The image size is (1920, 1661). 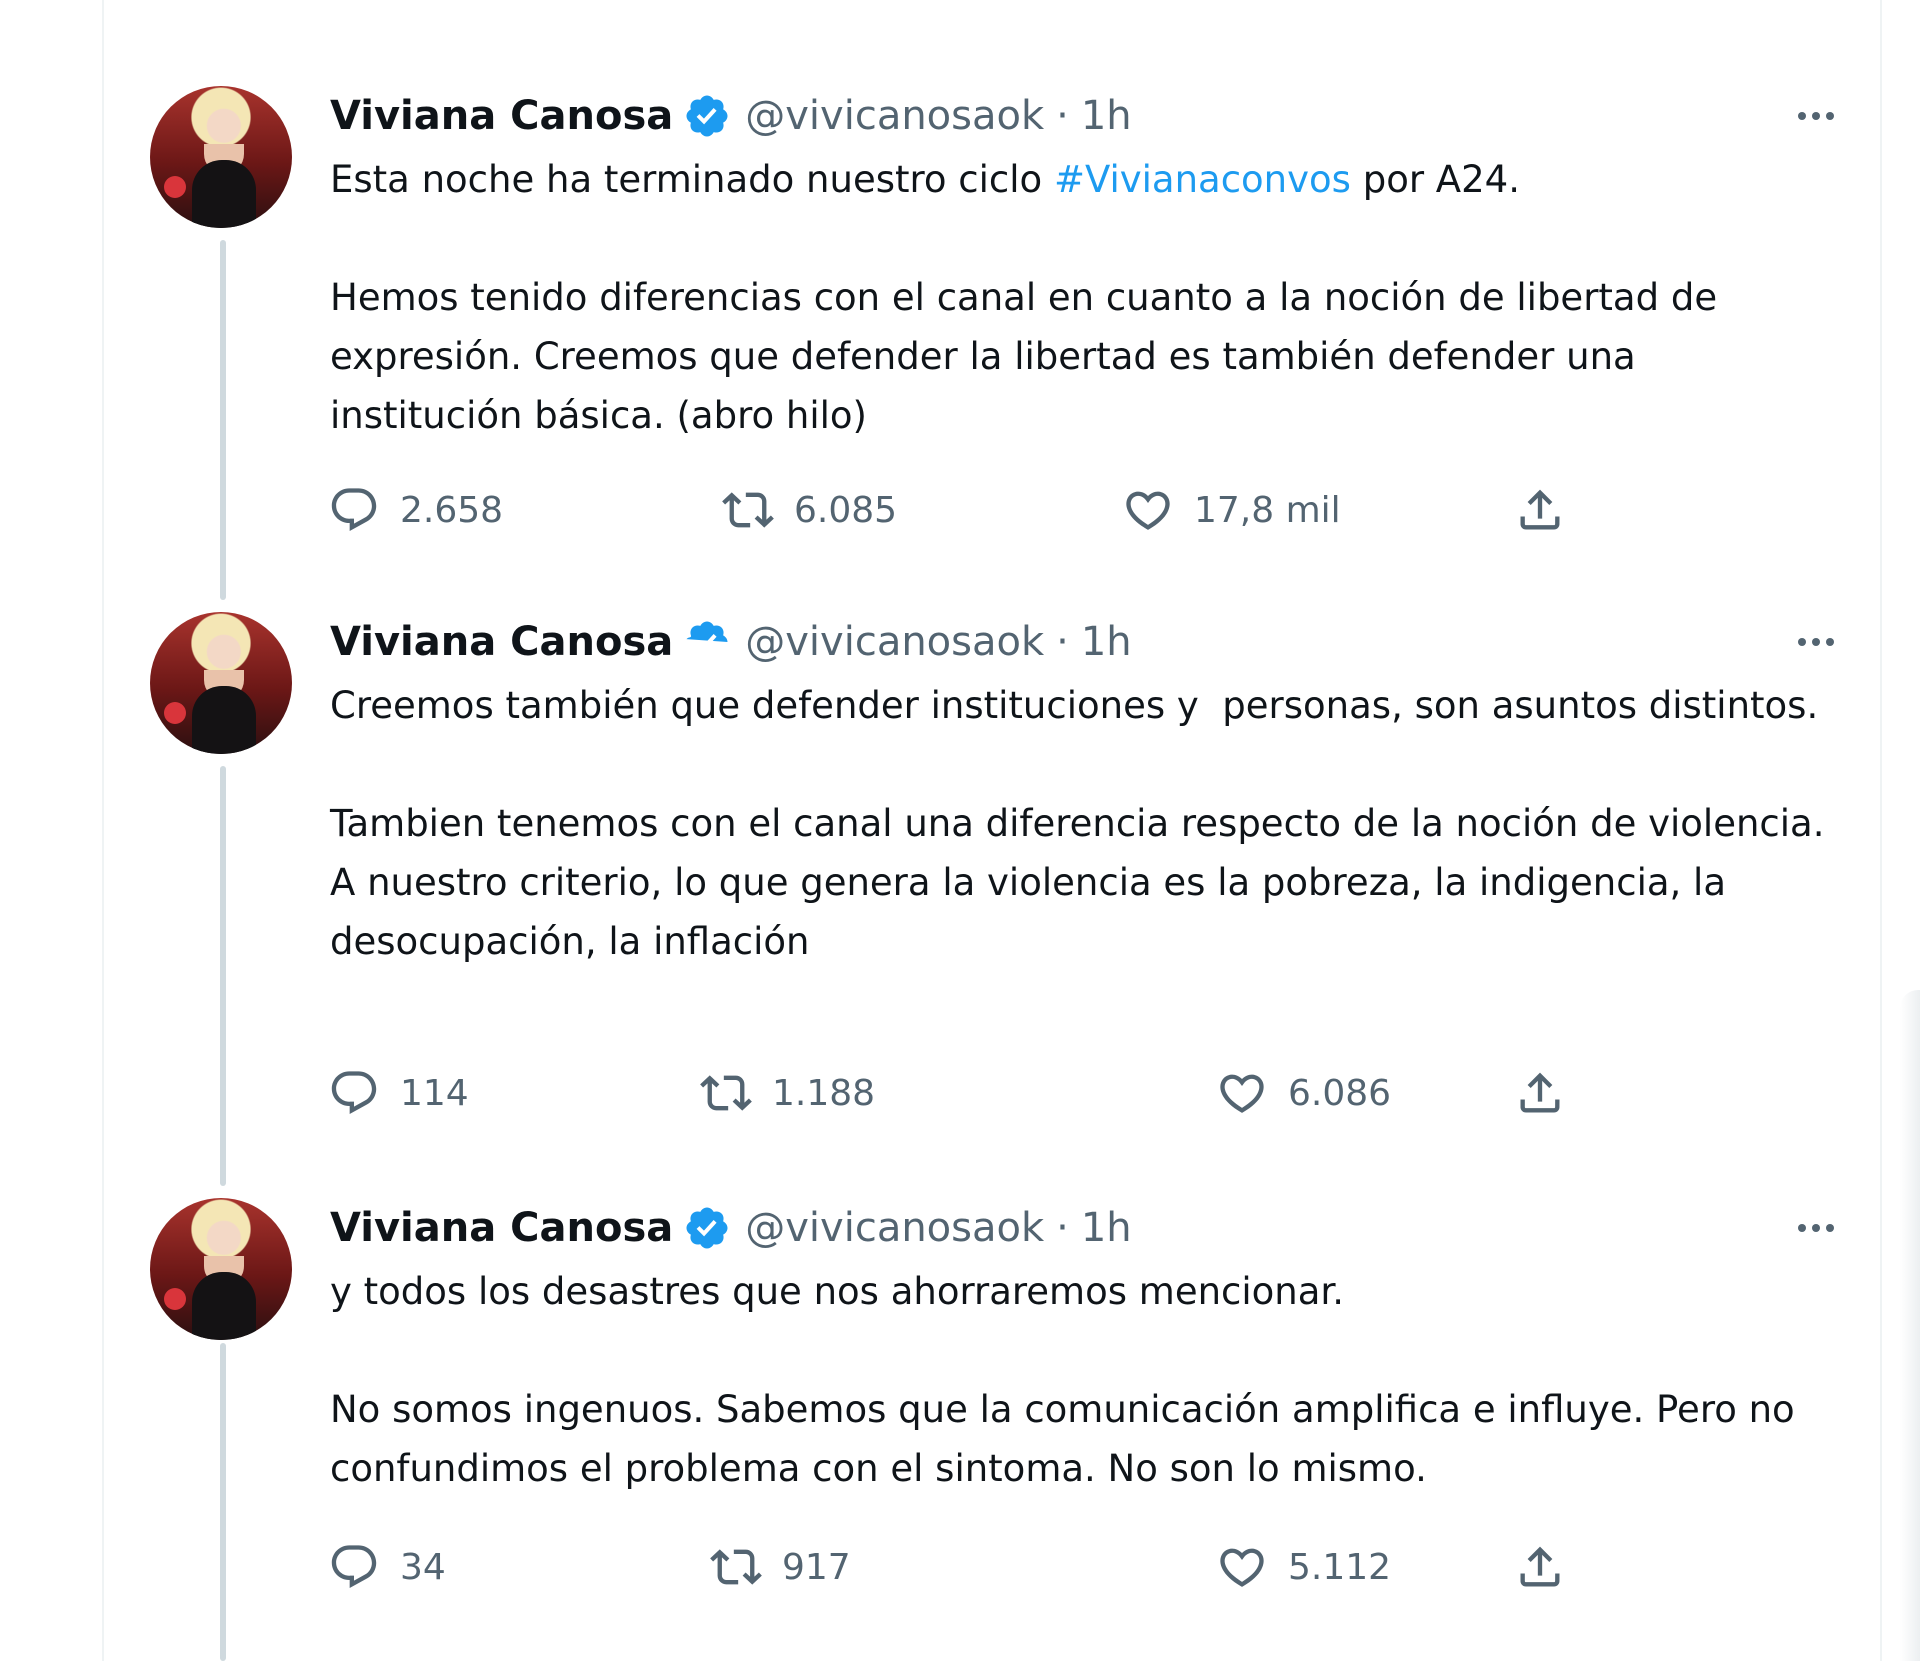 What do you see at coordinates (387, 1567) in the screenshot?
I see `reply-button: 34` at bounding box center [387, 1567].